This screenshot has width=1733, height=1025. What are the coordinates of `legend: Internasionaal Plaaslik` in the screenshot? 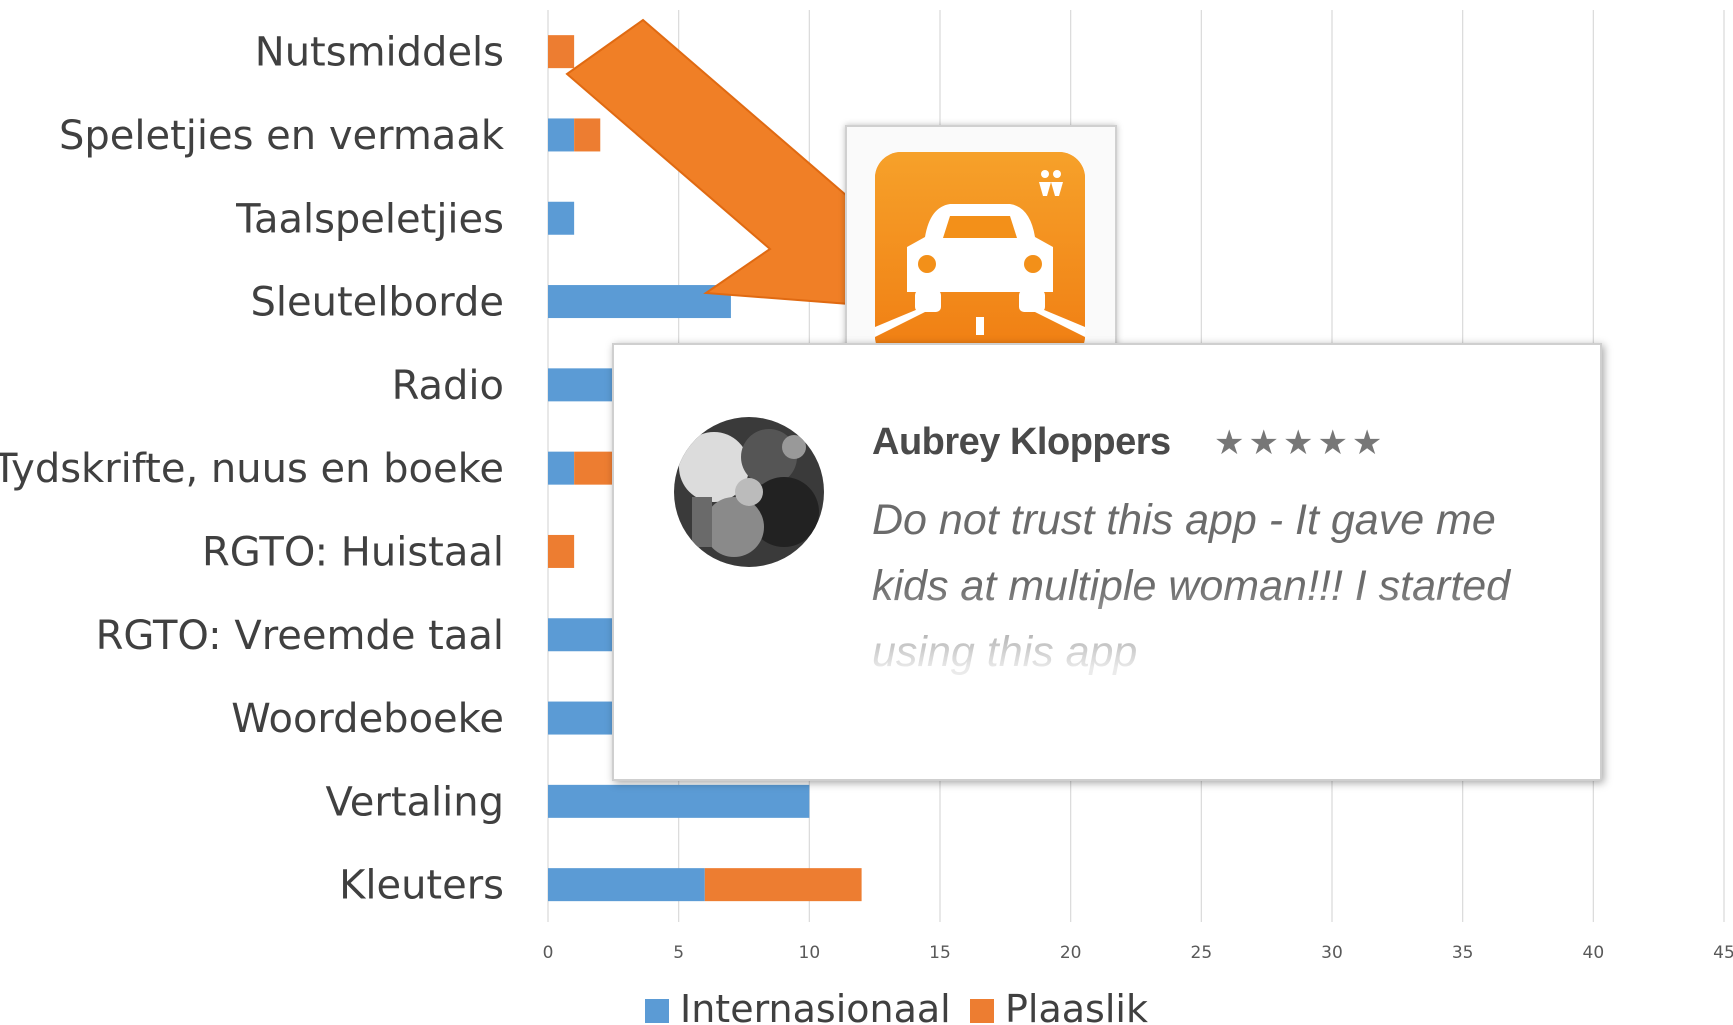 It's located at (896, 1006).